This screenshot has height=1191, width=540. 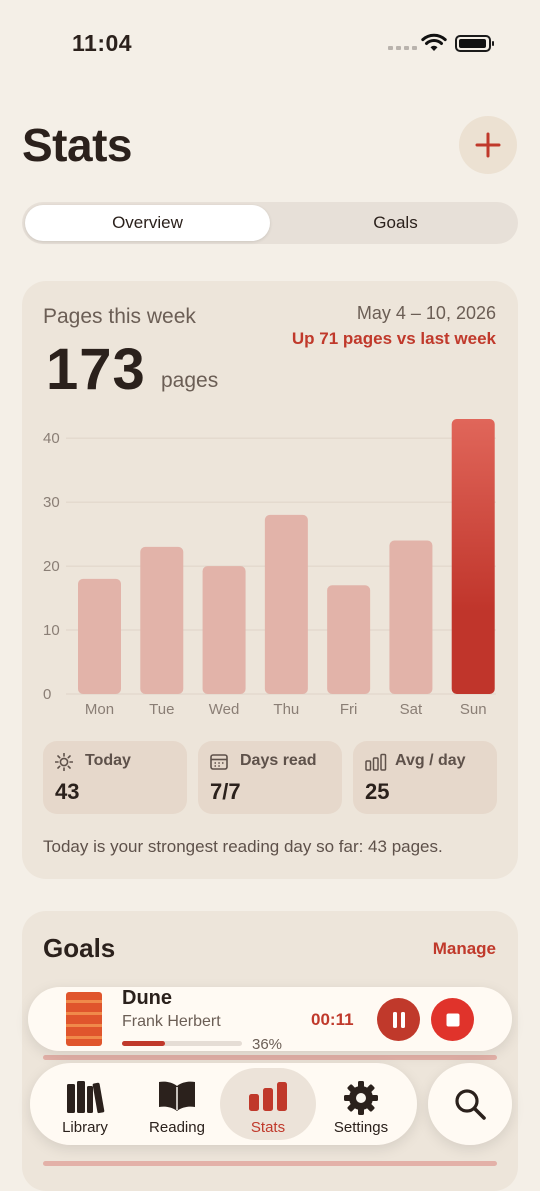 I want to click on tab-library: Library, so click(x=85, y=1104).